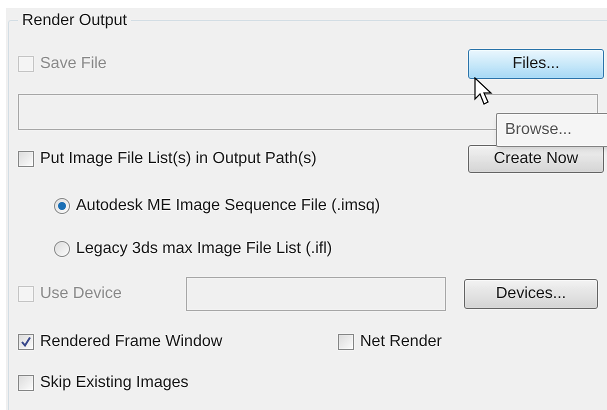 This screenshot has height=410, width=607. I want to click on checkbox-label: Put Image File List(s) in Output Path(s), so click(178, 159).